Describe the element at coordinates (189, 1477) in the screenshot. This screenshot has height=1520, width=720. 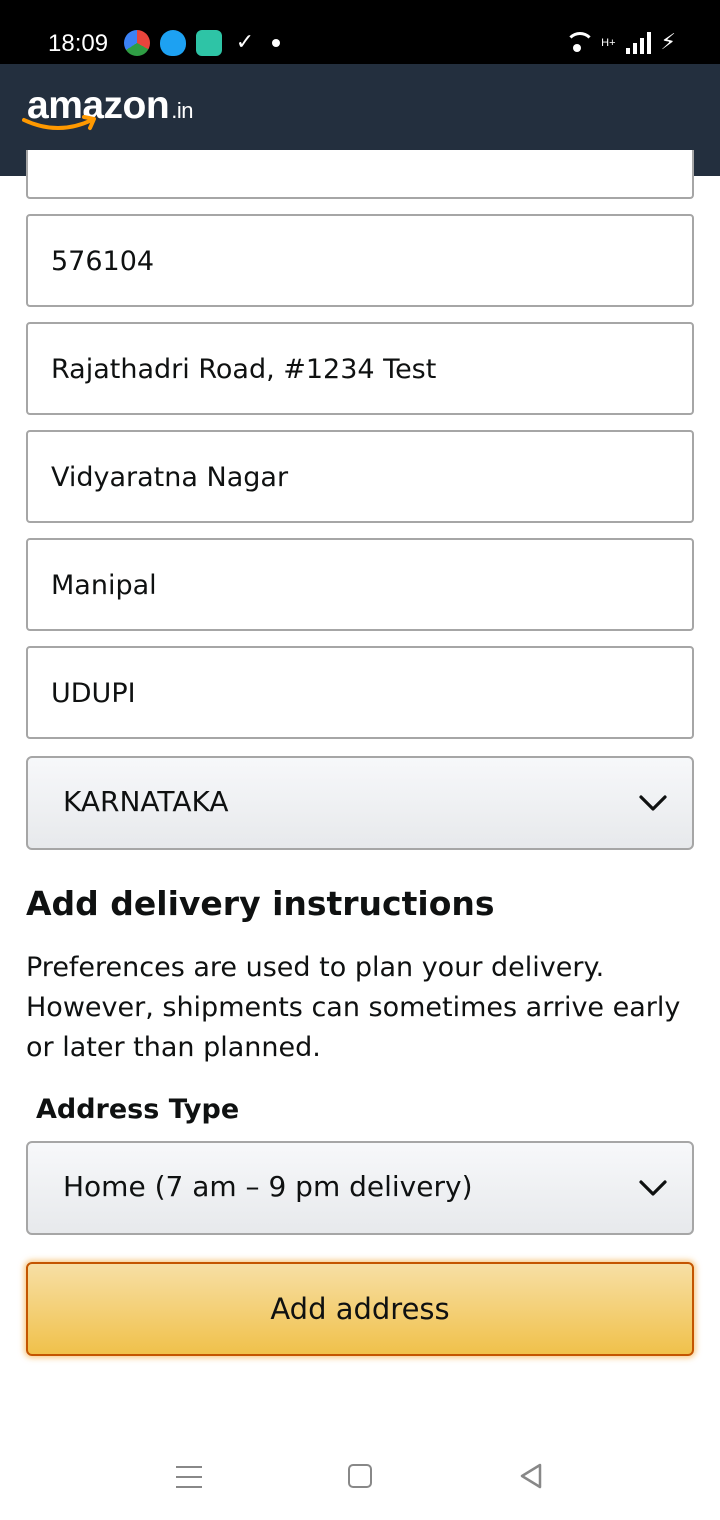
I see `recent-apps-icon` at that location.